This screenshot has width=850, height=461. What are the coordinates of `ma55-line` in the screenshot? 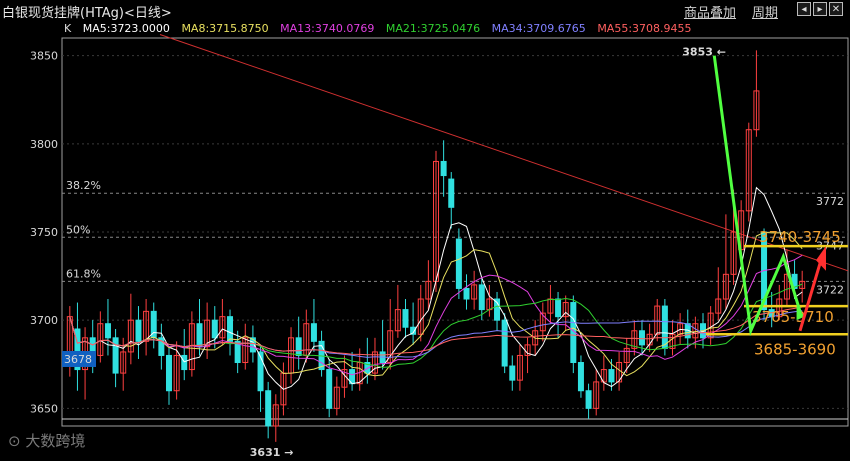 It's located at (436, 331).